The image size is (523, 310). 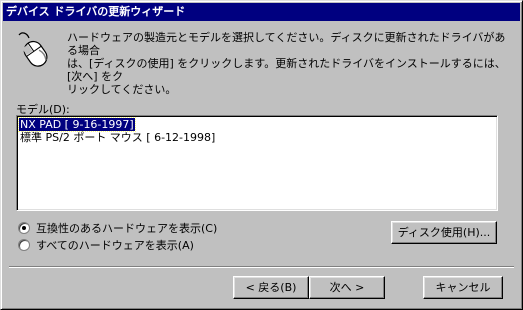 I want to click on show-compatible-label: 互換性のあるハードウェアを表示(C), so click(x=127, y=228).